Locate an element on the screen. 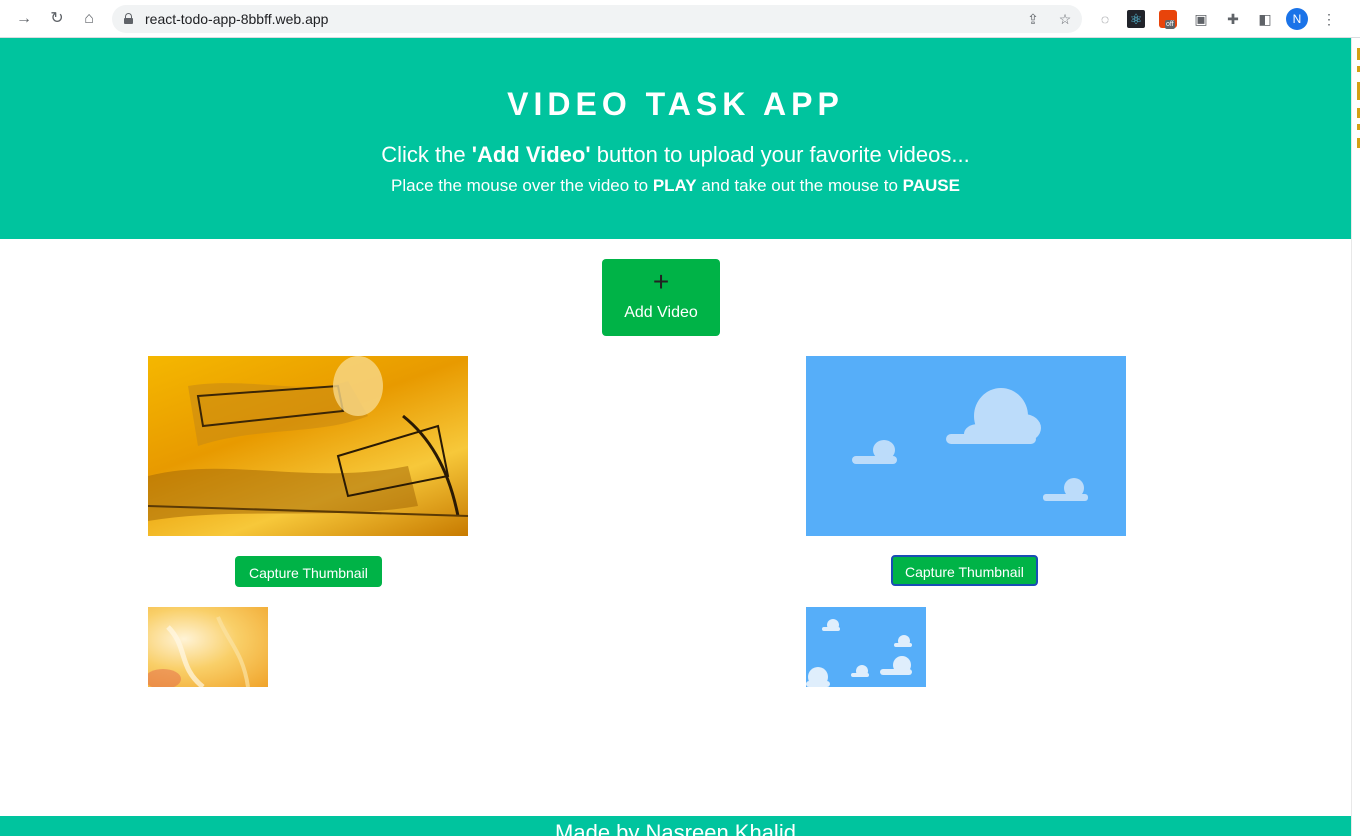  page-title: VIDEO TASK APP is located at coordinates (675, 104).